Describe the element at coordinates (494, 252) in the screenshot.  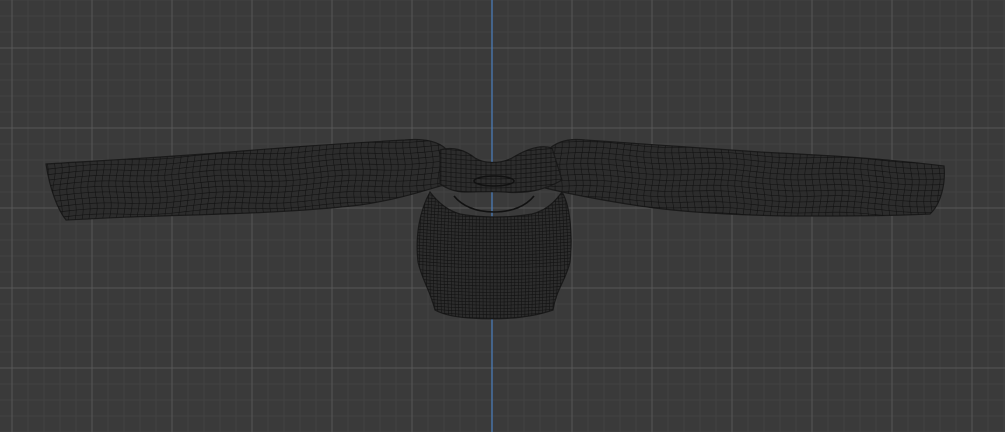
I see `torso-top` at that location.